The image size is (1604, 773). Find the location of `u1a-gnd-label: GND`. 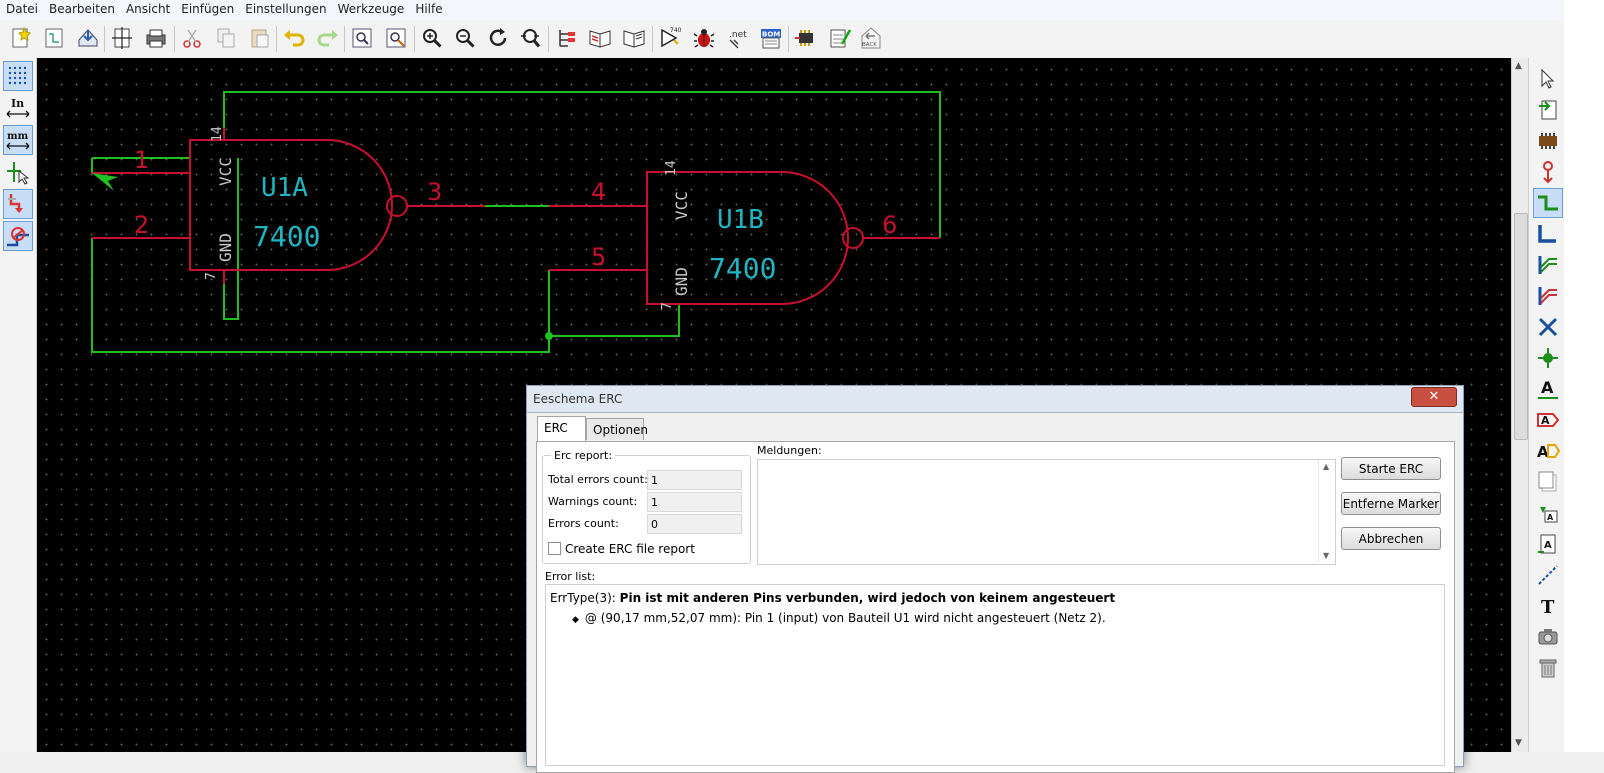

u1a-gnd-label: GND is located at coordinates (225, 247).